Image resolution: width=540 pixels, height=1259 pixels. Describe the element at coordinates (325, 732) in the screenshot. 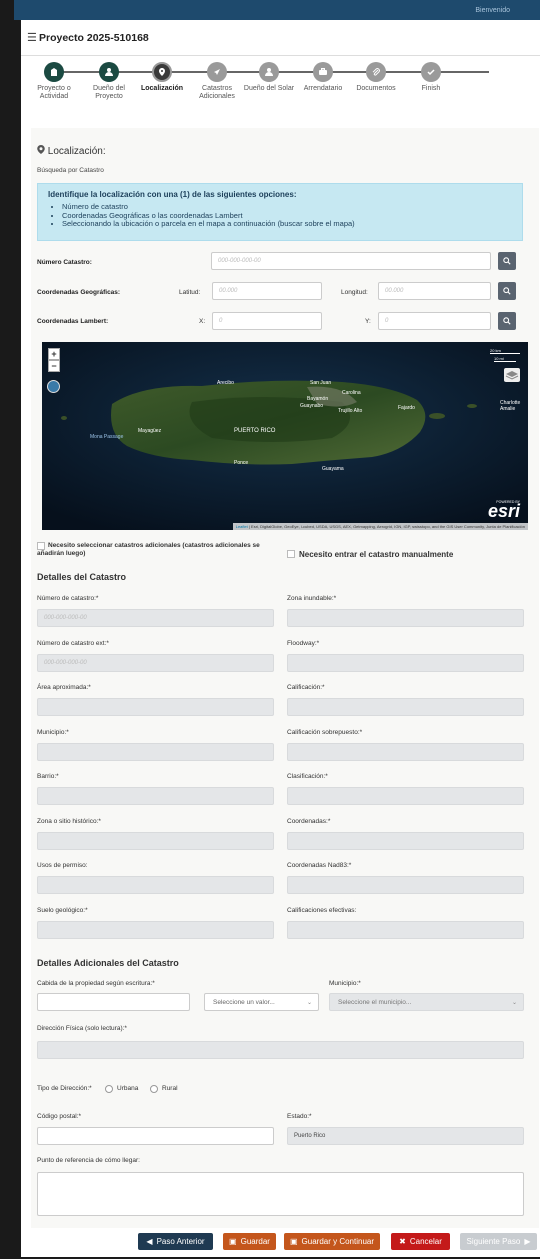

I see `right-field-label: Calificación sobrepuesto:*` at that location.